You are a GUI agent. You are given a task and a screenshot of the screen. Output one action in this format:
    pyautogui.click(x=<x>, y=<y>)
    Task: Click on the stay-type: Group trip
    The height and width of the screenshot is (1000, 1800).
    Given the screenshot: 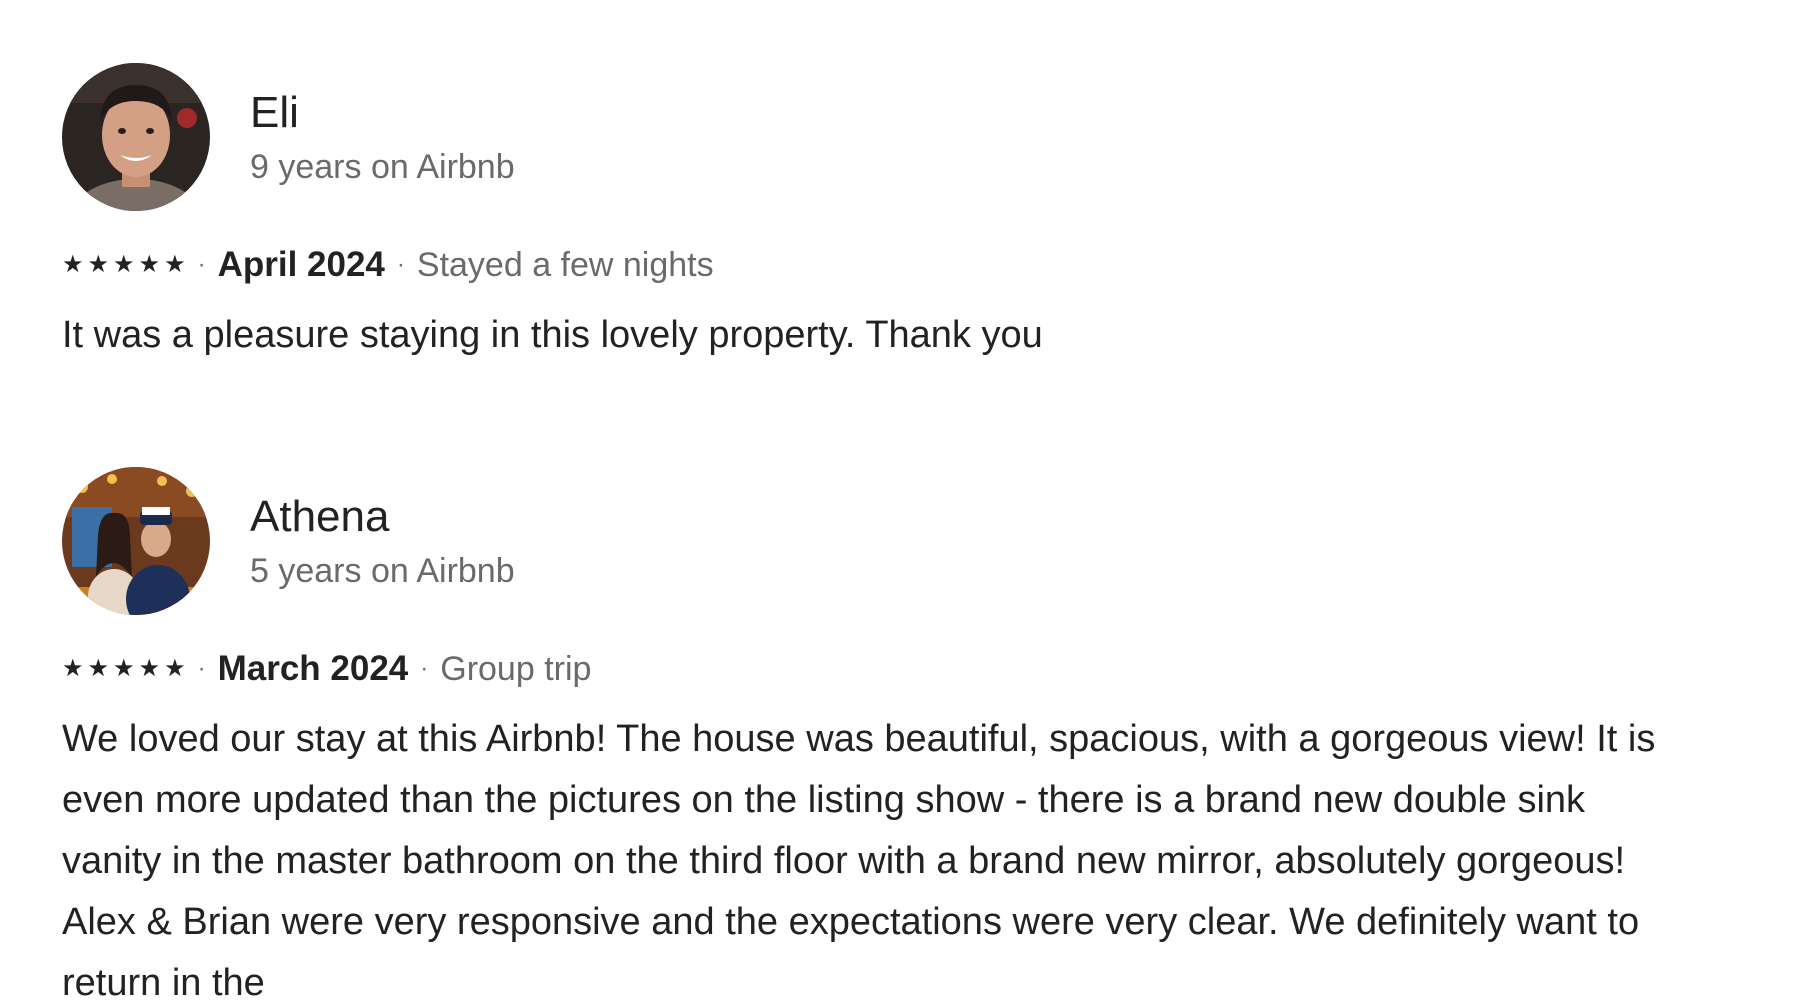 What is the action you would take?
    pyautogui.click(x=516, y=668)
    